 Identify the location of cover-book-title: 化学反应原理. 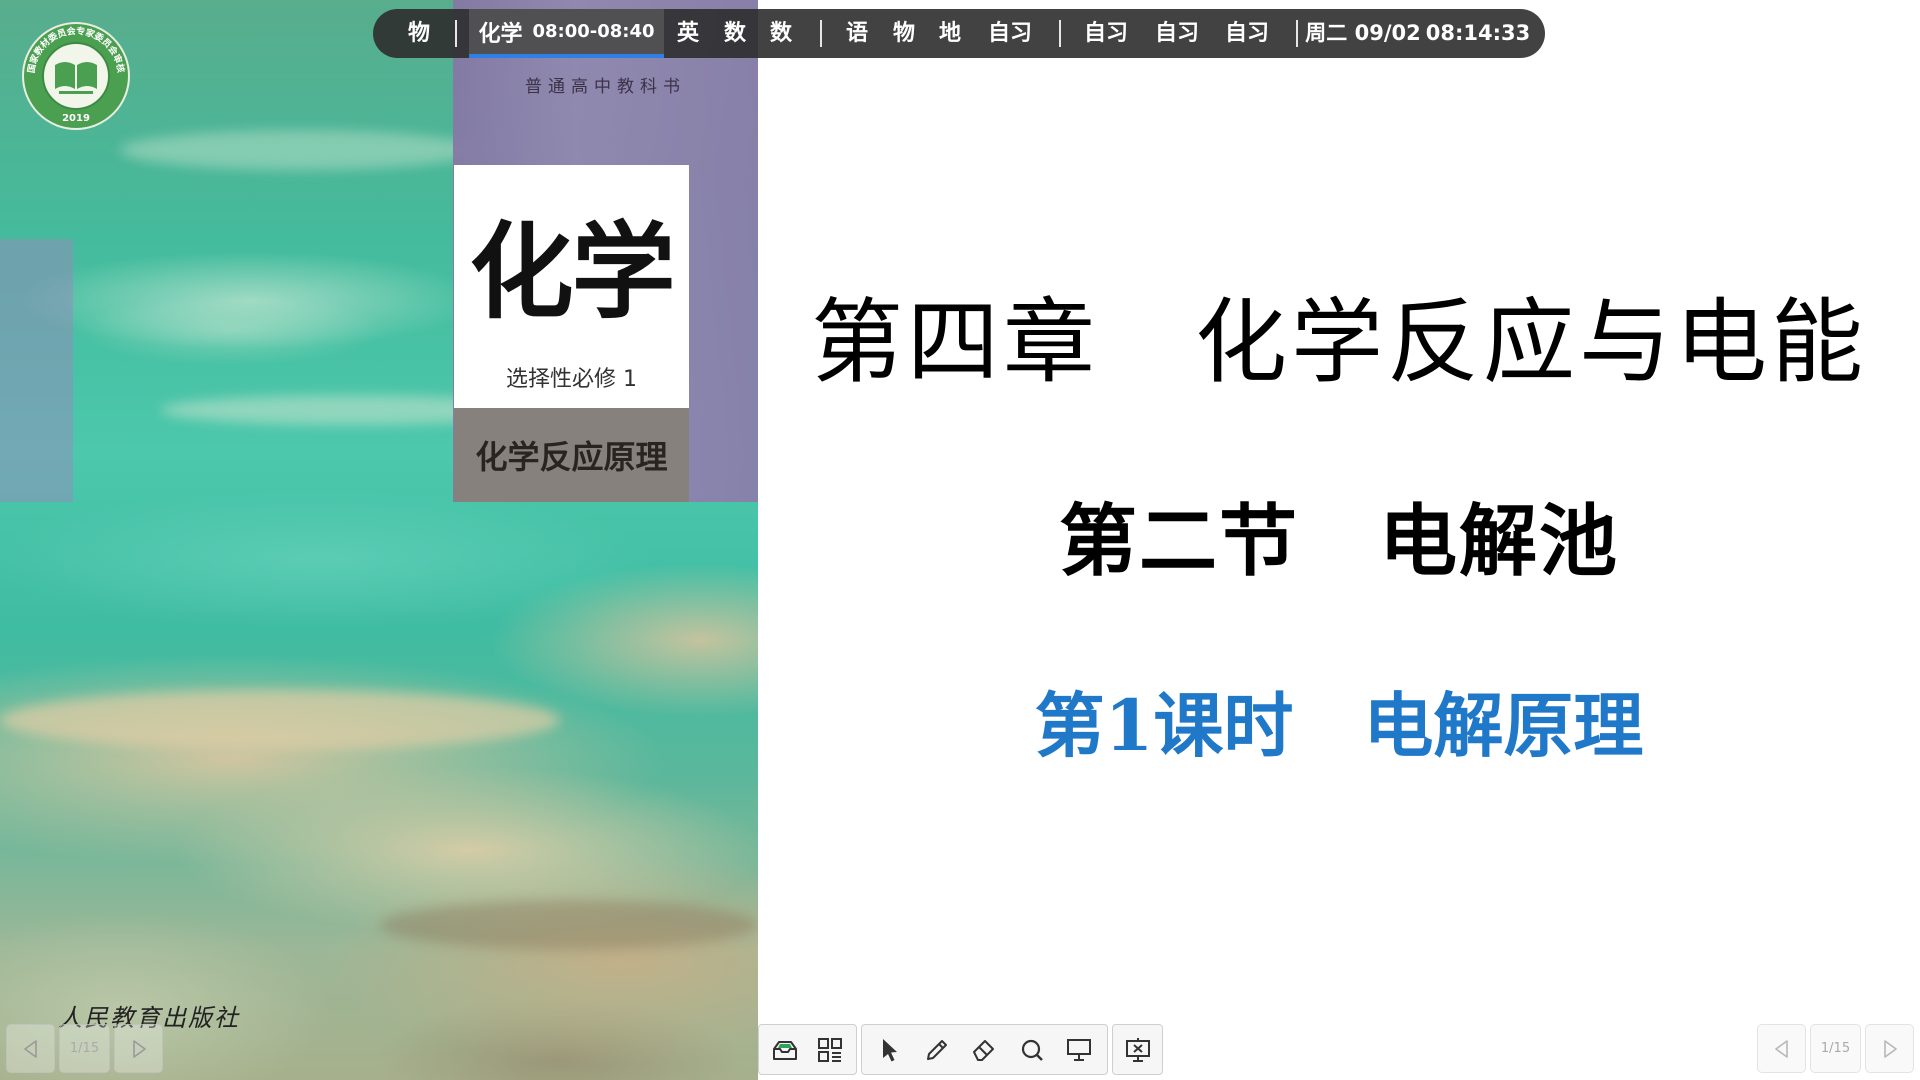
(571, 457).